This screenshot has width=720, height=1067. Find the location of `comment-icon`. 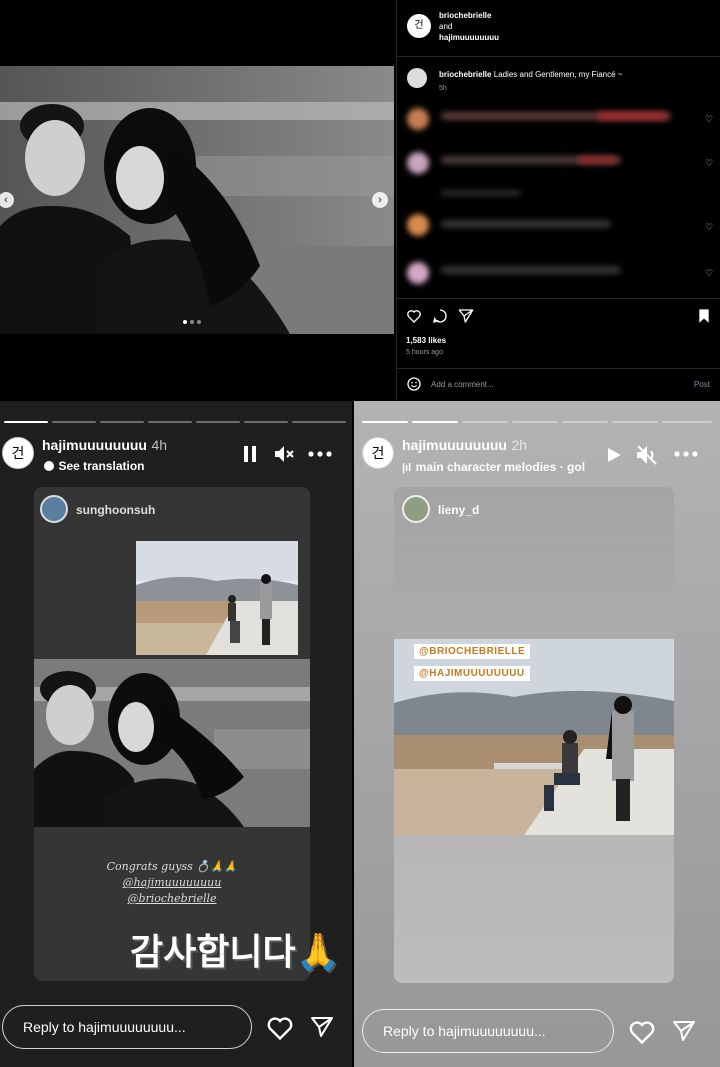

comment-icon is located at coordinates (440, 316).